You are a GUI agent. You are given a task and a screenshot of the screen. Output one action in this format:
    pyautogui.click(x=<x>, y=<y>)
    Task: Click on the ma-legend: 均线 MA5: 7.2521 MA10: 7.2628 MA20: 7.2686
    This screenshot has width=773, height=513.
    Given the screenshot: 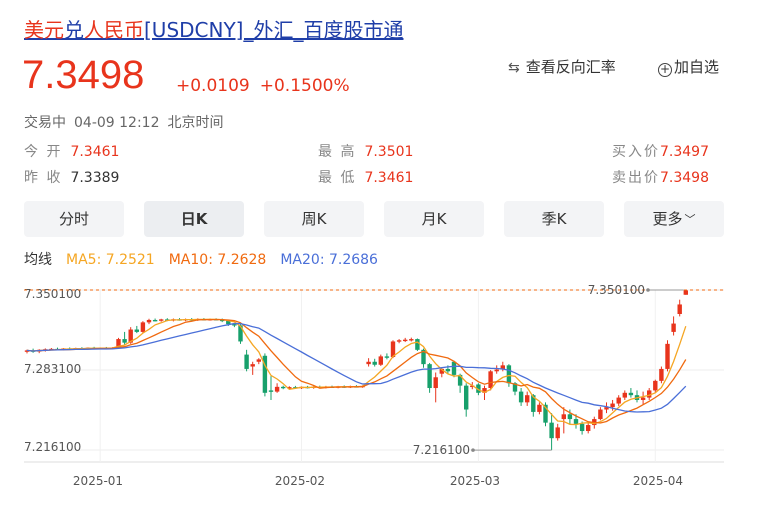 What is the action you would take?
    pyautogui.click(x=208, y=259)
    